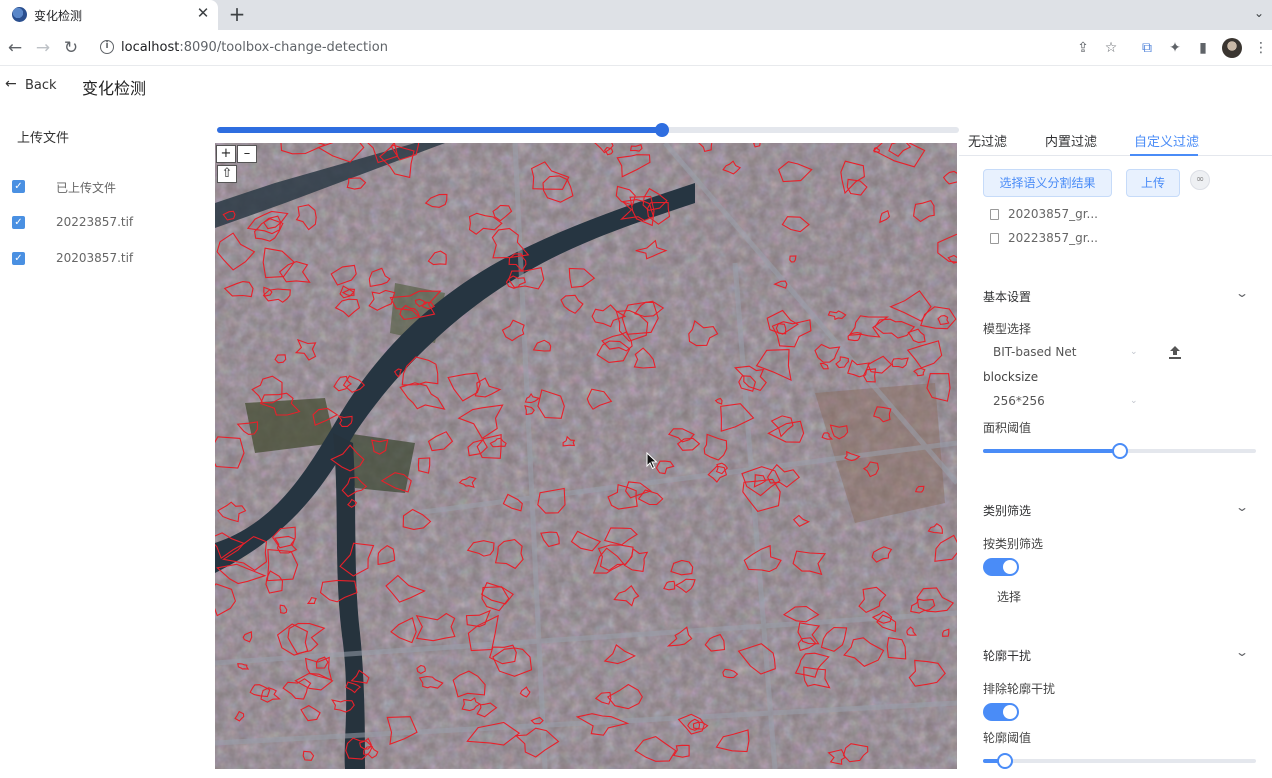 Image resolution: width=1272 pixels, height=778 pixels. I want to click on select-segmentation-button: 选择语义分割结果, so click(1047, 183).